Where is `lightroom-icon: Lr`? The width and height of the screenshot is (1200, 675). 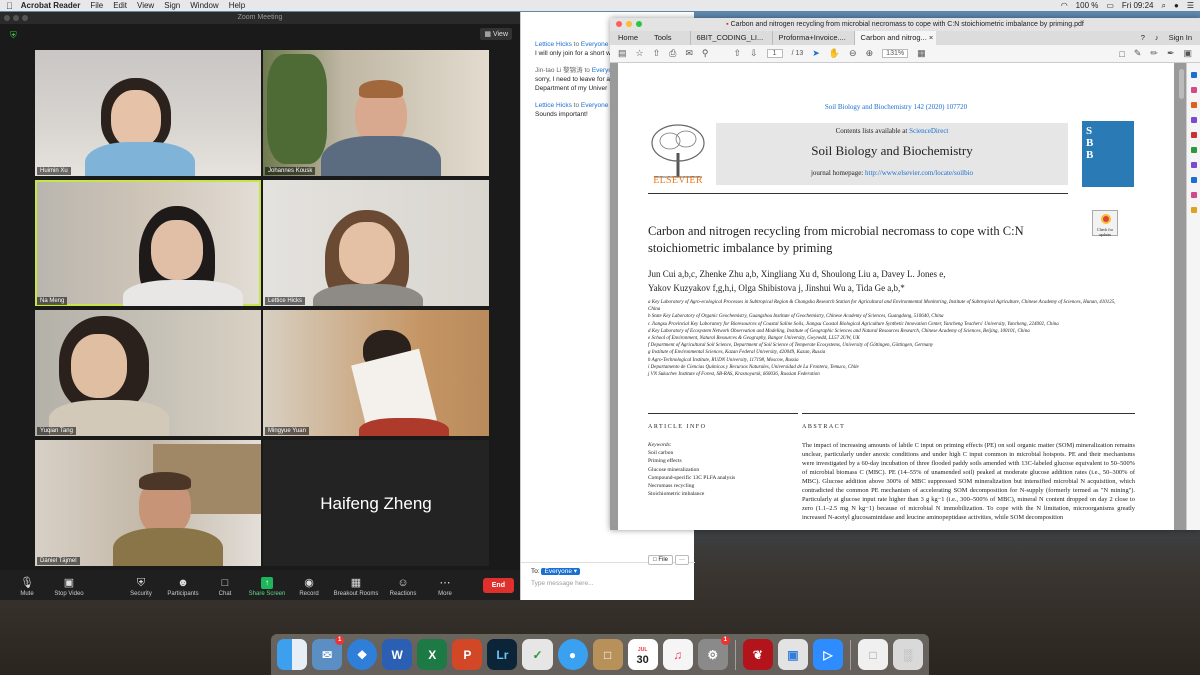 lightroom-icon: Lr is located at coordinates (502, 654).